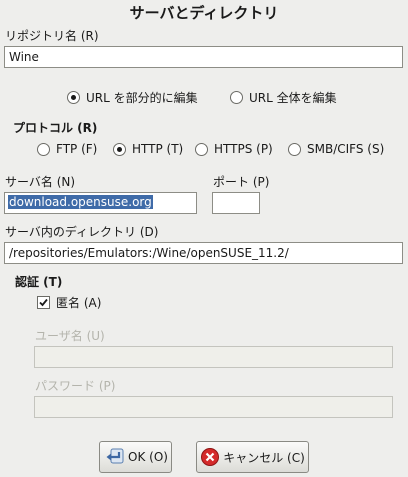 Image resolution: width=408 pixels, height=477 pixels. I want to click on edit-full-url-label: URL 全体を編集, so click(293, 98).